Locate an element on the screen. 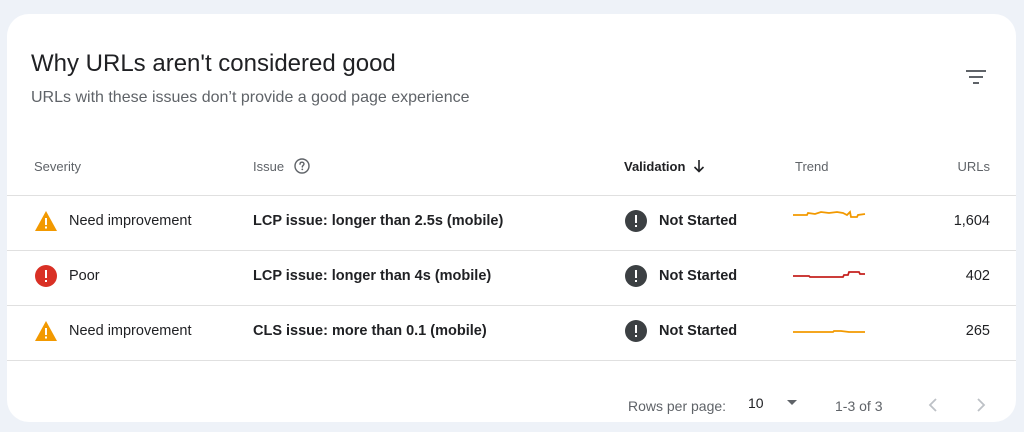  filter-list-icon is located at coordinates (976, 77).